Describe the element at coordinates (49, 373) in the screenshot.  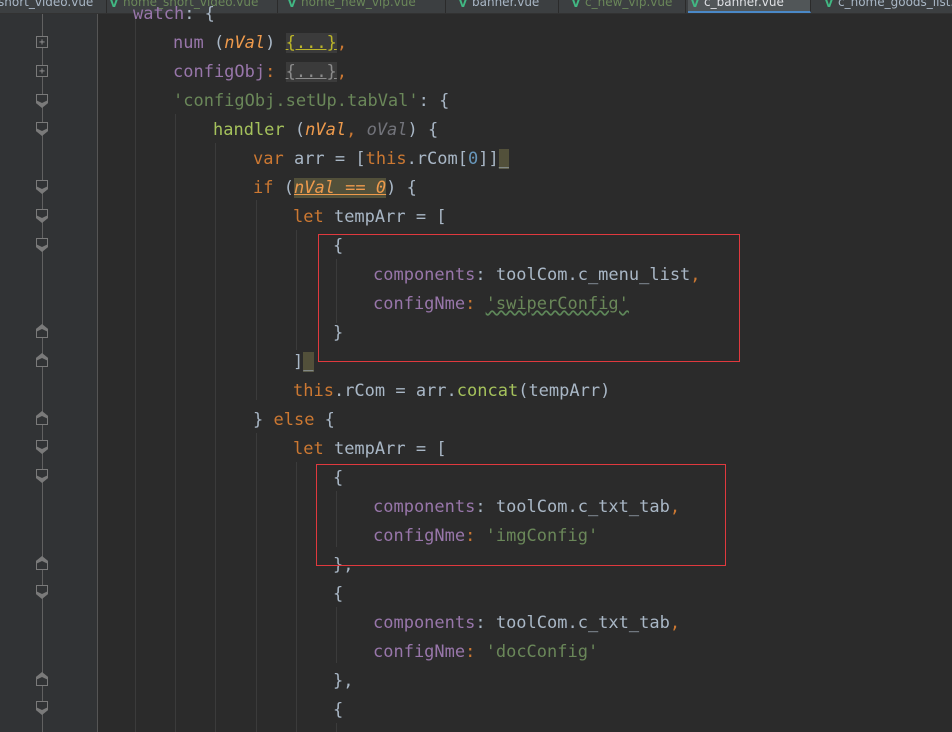
I see `editor-gutter` at that location.